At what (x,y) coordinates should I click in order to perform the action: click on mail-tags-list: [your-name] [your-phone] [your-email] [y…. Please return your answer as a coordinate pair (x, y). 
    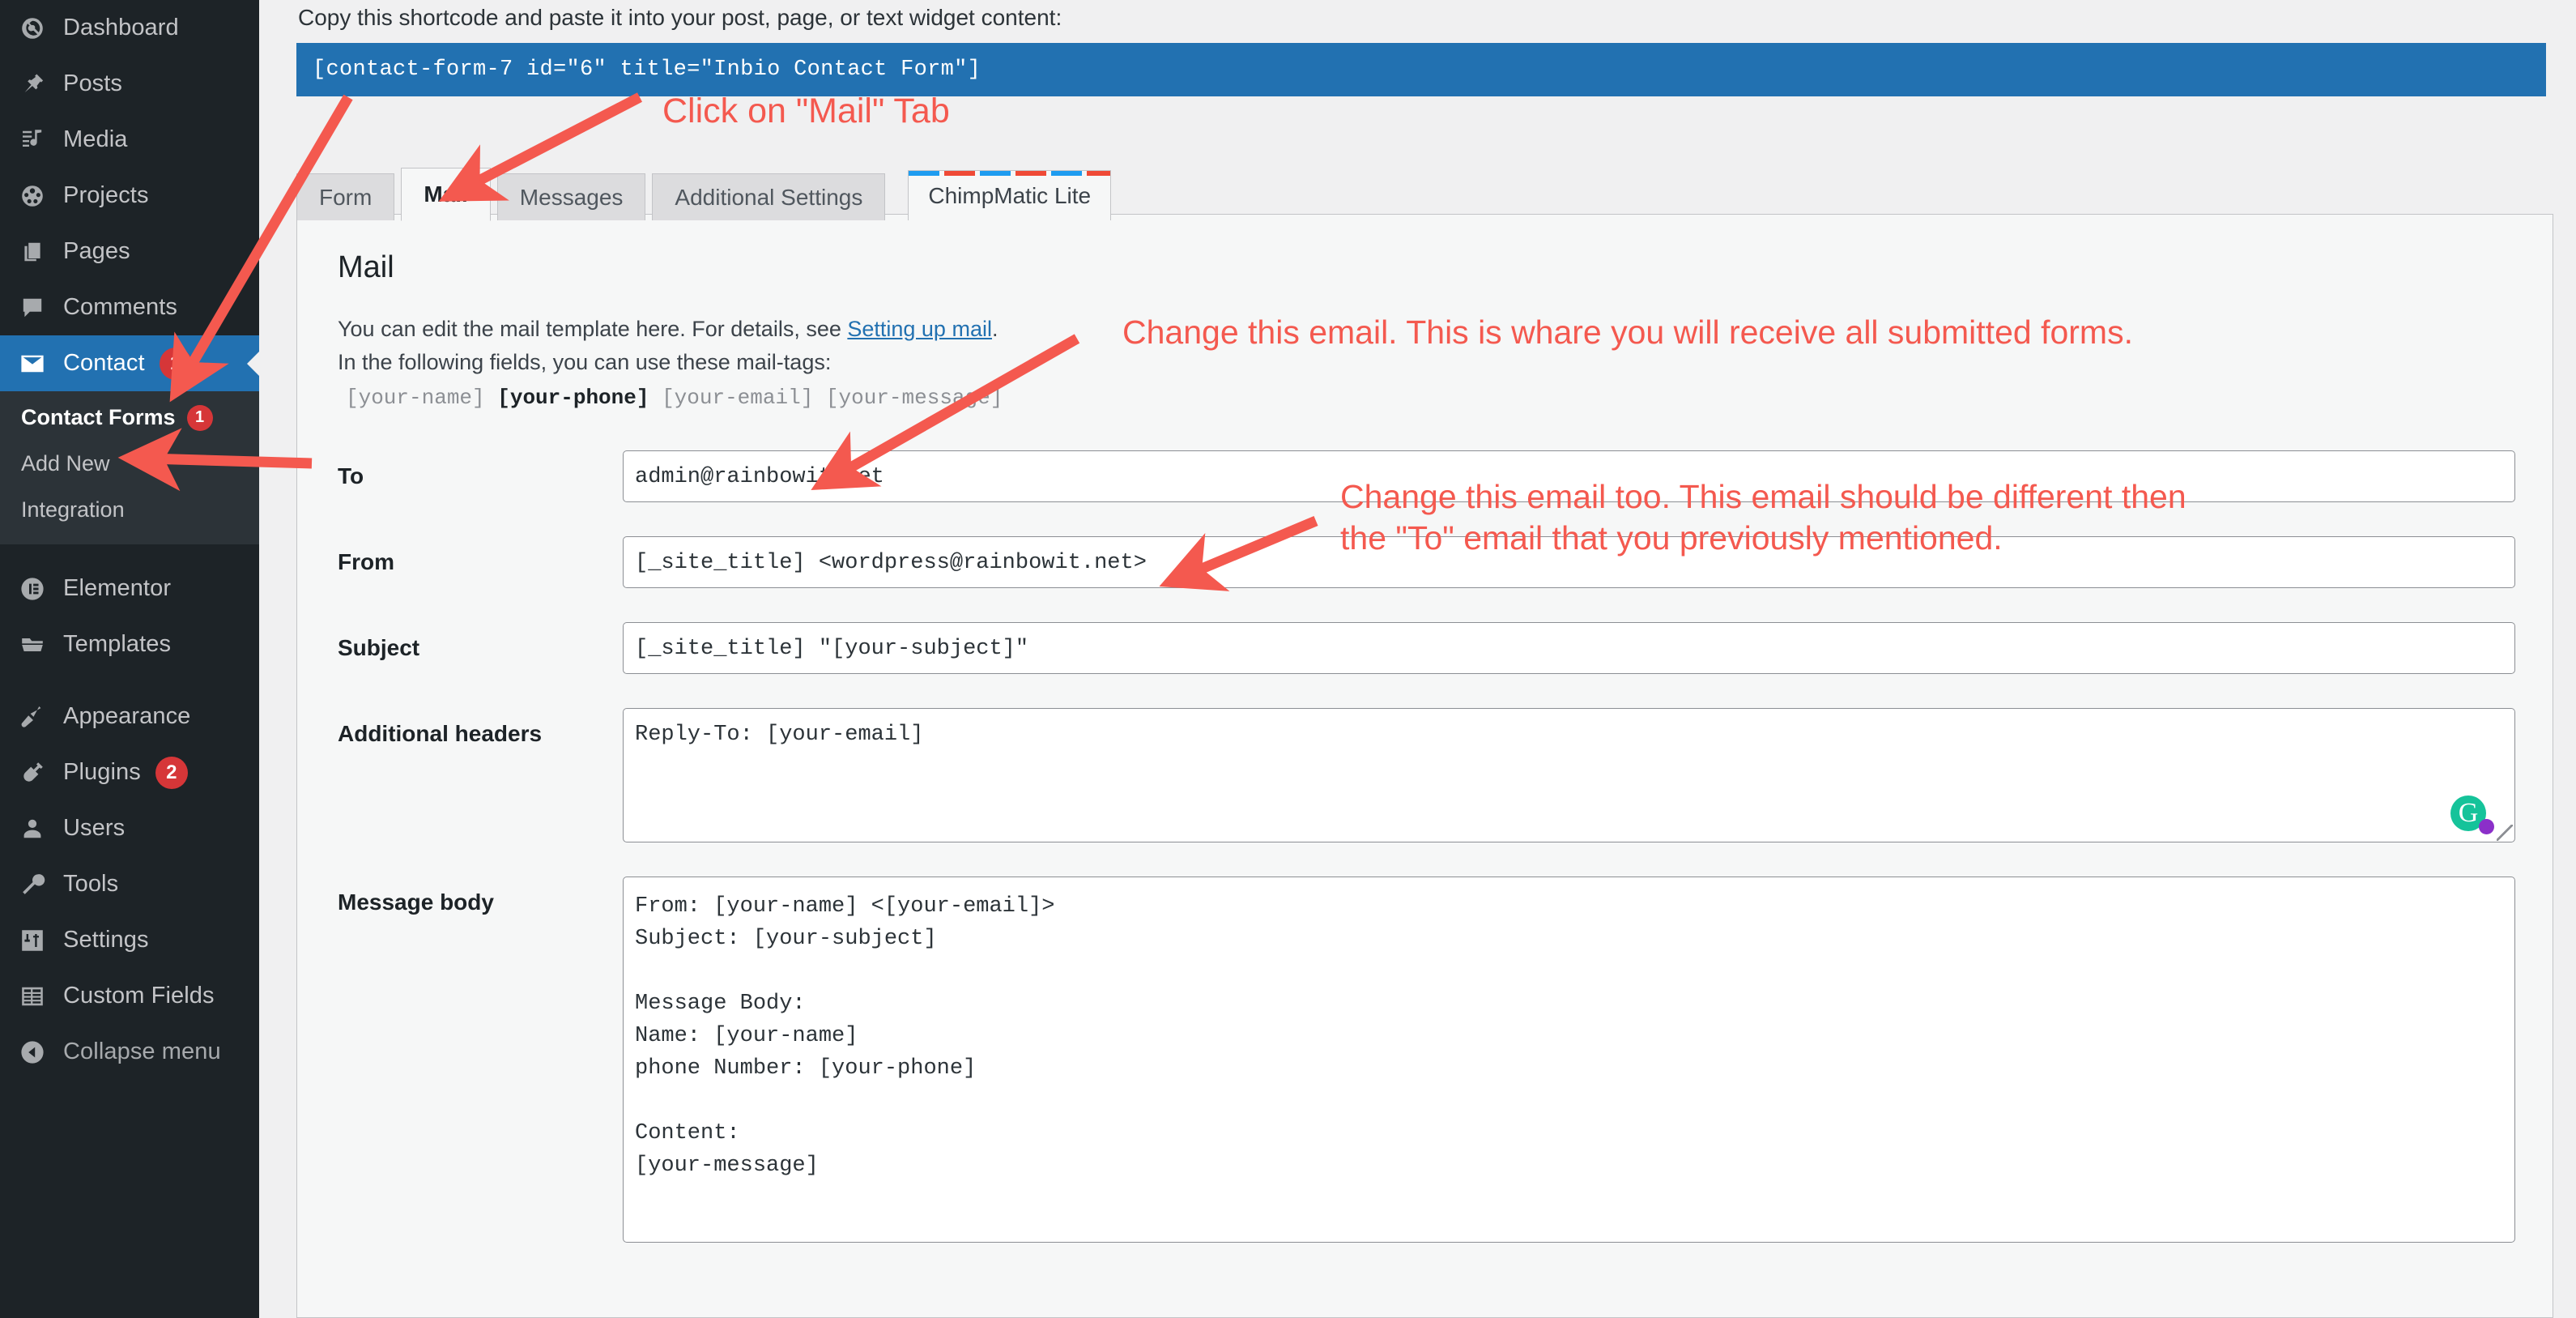
    Looking at the image, I should click on (1424, 398).